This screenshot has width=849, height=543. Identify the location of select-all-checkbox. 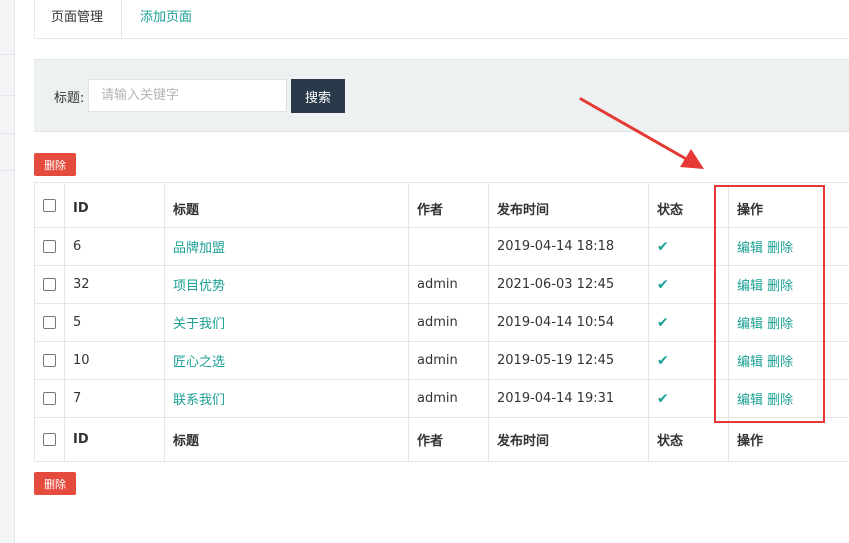
(49, 205).